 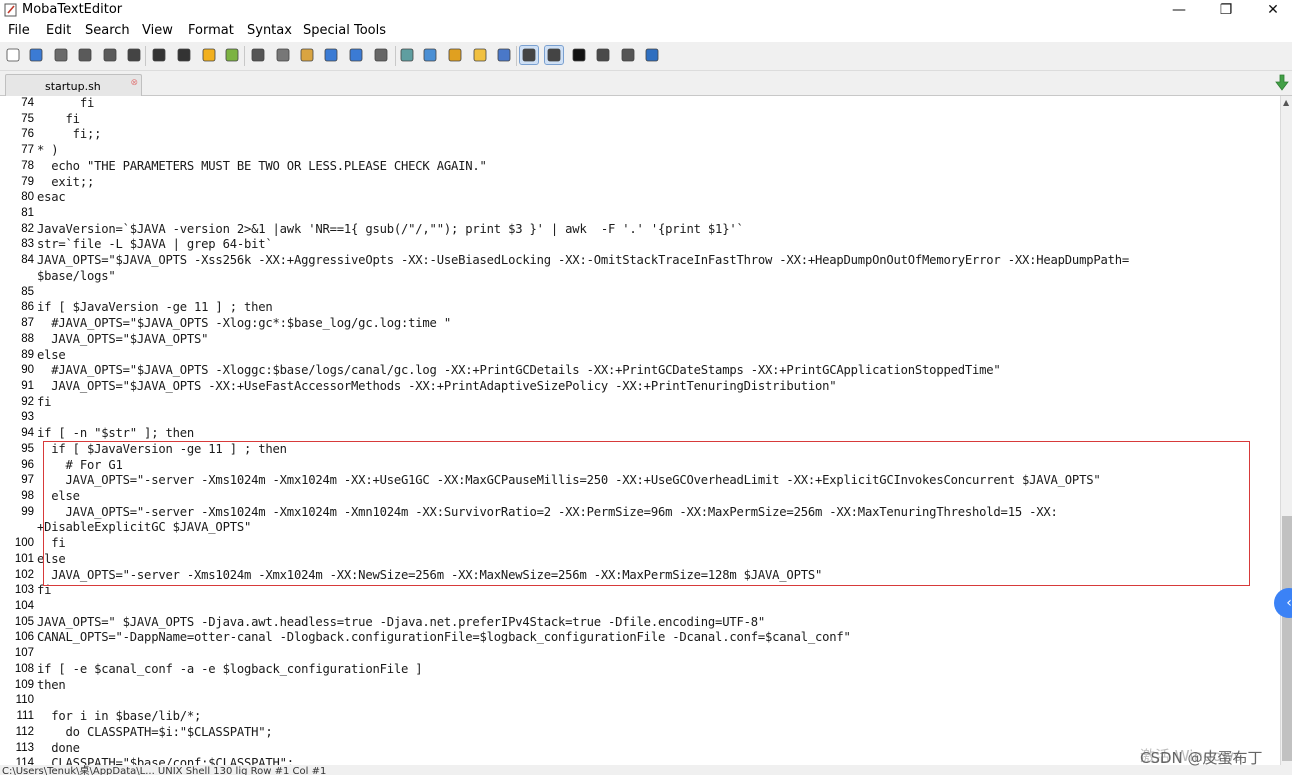 I want to click on bookmark-add-icon, so click(x=232, y=55).